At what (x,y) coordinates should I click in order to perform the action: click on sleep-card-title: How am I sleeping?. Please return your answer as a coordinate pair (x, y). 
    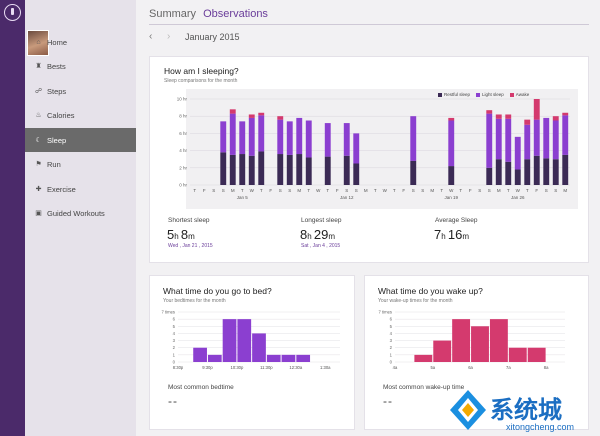
    Looking at the image, I should click on (201, 71).